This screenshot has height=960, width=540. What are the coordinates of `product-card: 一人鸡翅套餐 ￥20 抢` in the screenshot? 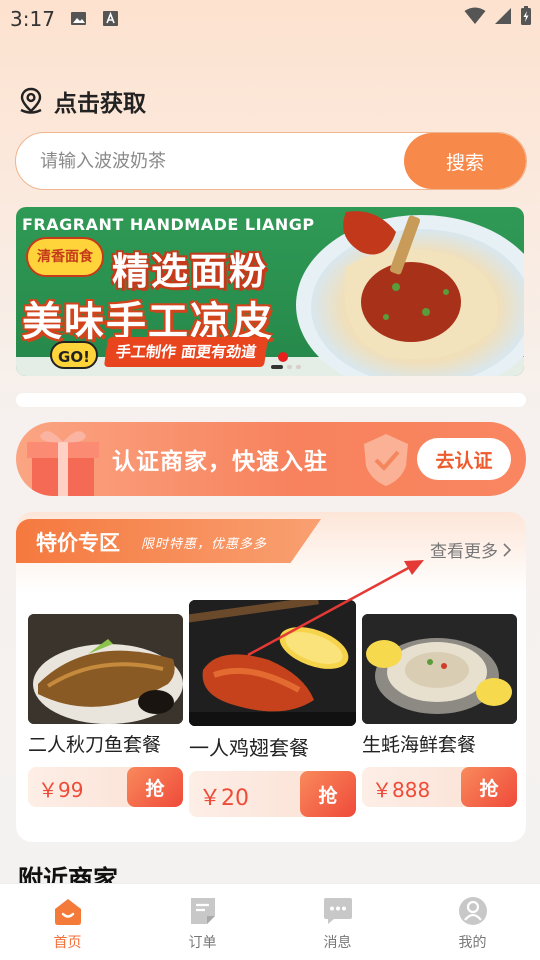 It's located at (272, 708).